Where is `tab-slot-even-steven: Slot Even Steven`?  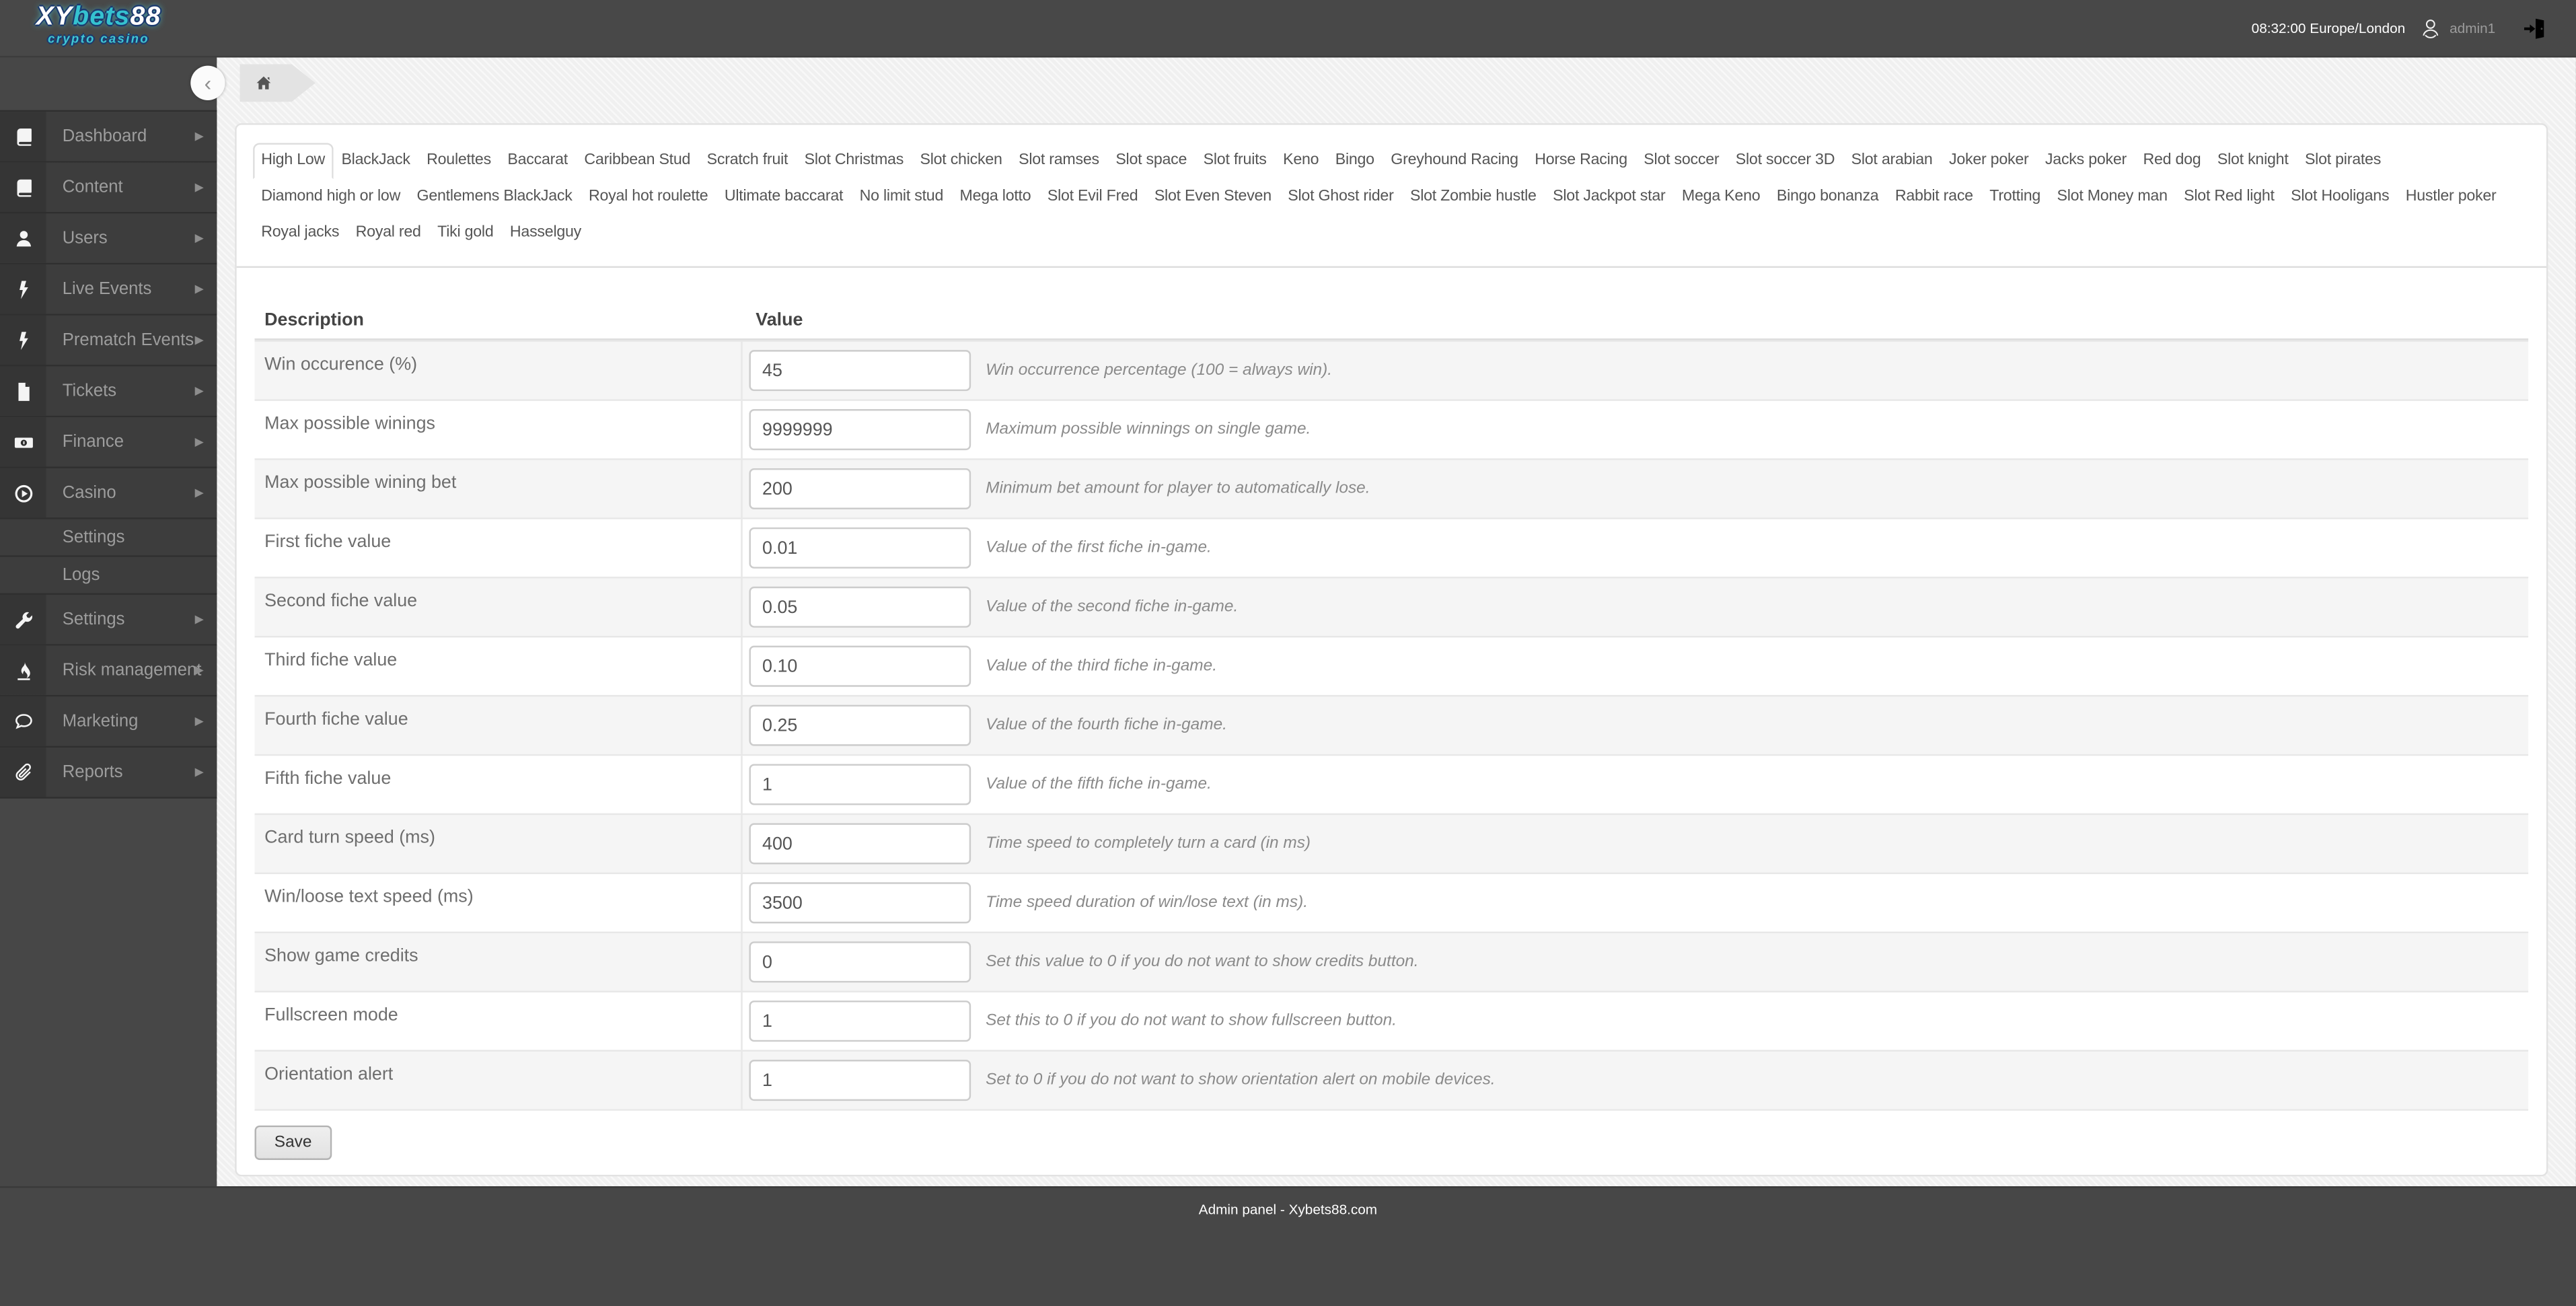 tab-slot-even-steven: Slot Even Steven is located at coordinates (1213, 197).